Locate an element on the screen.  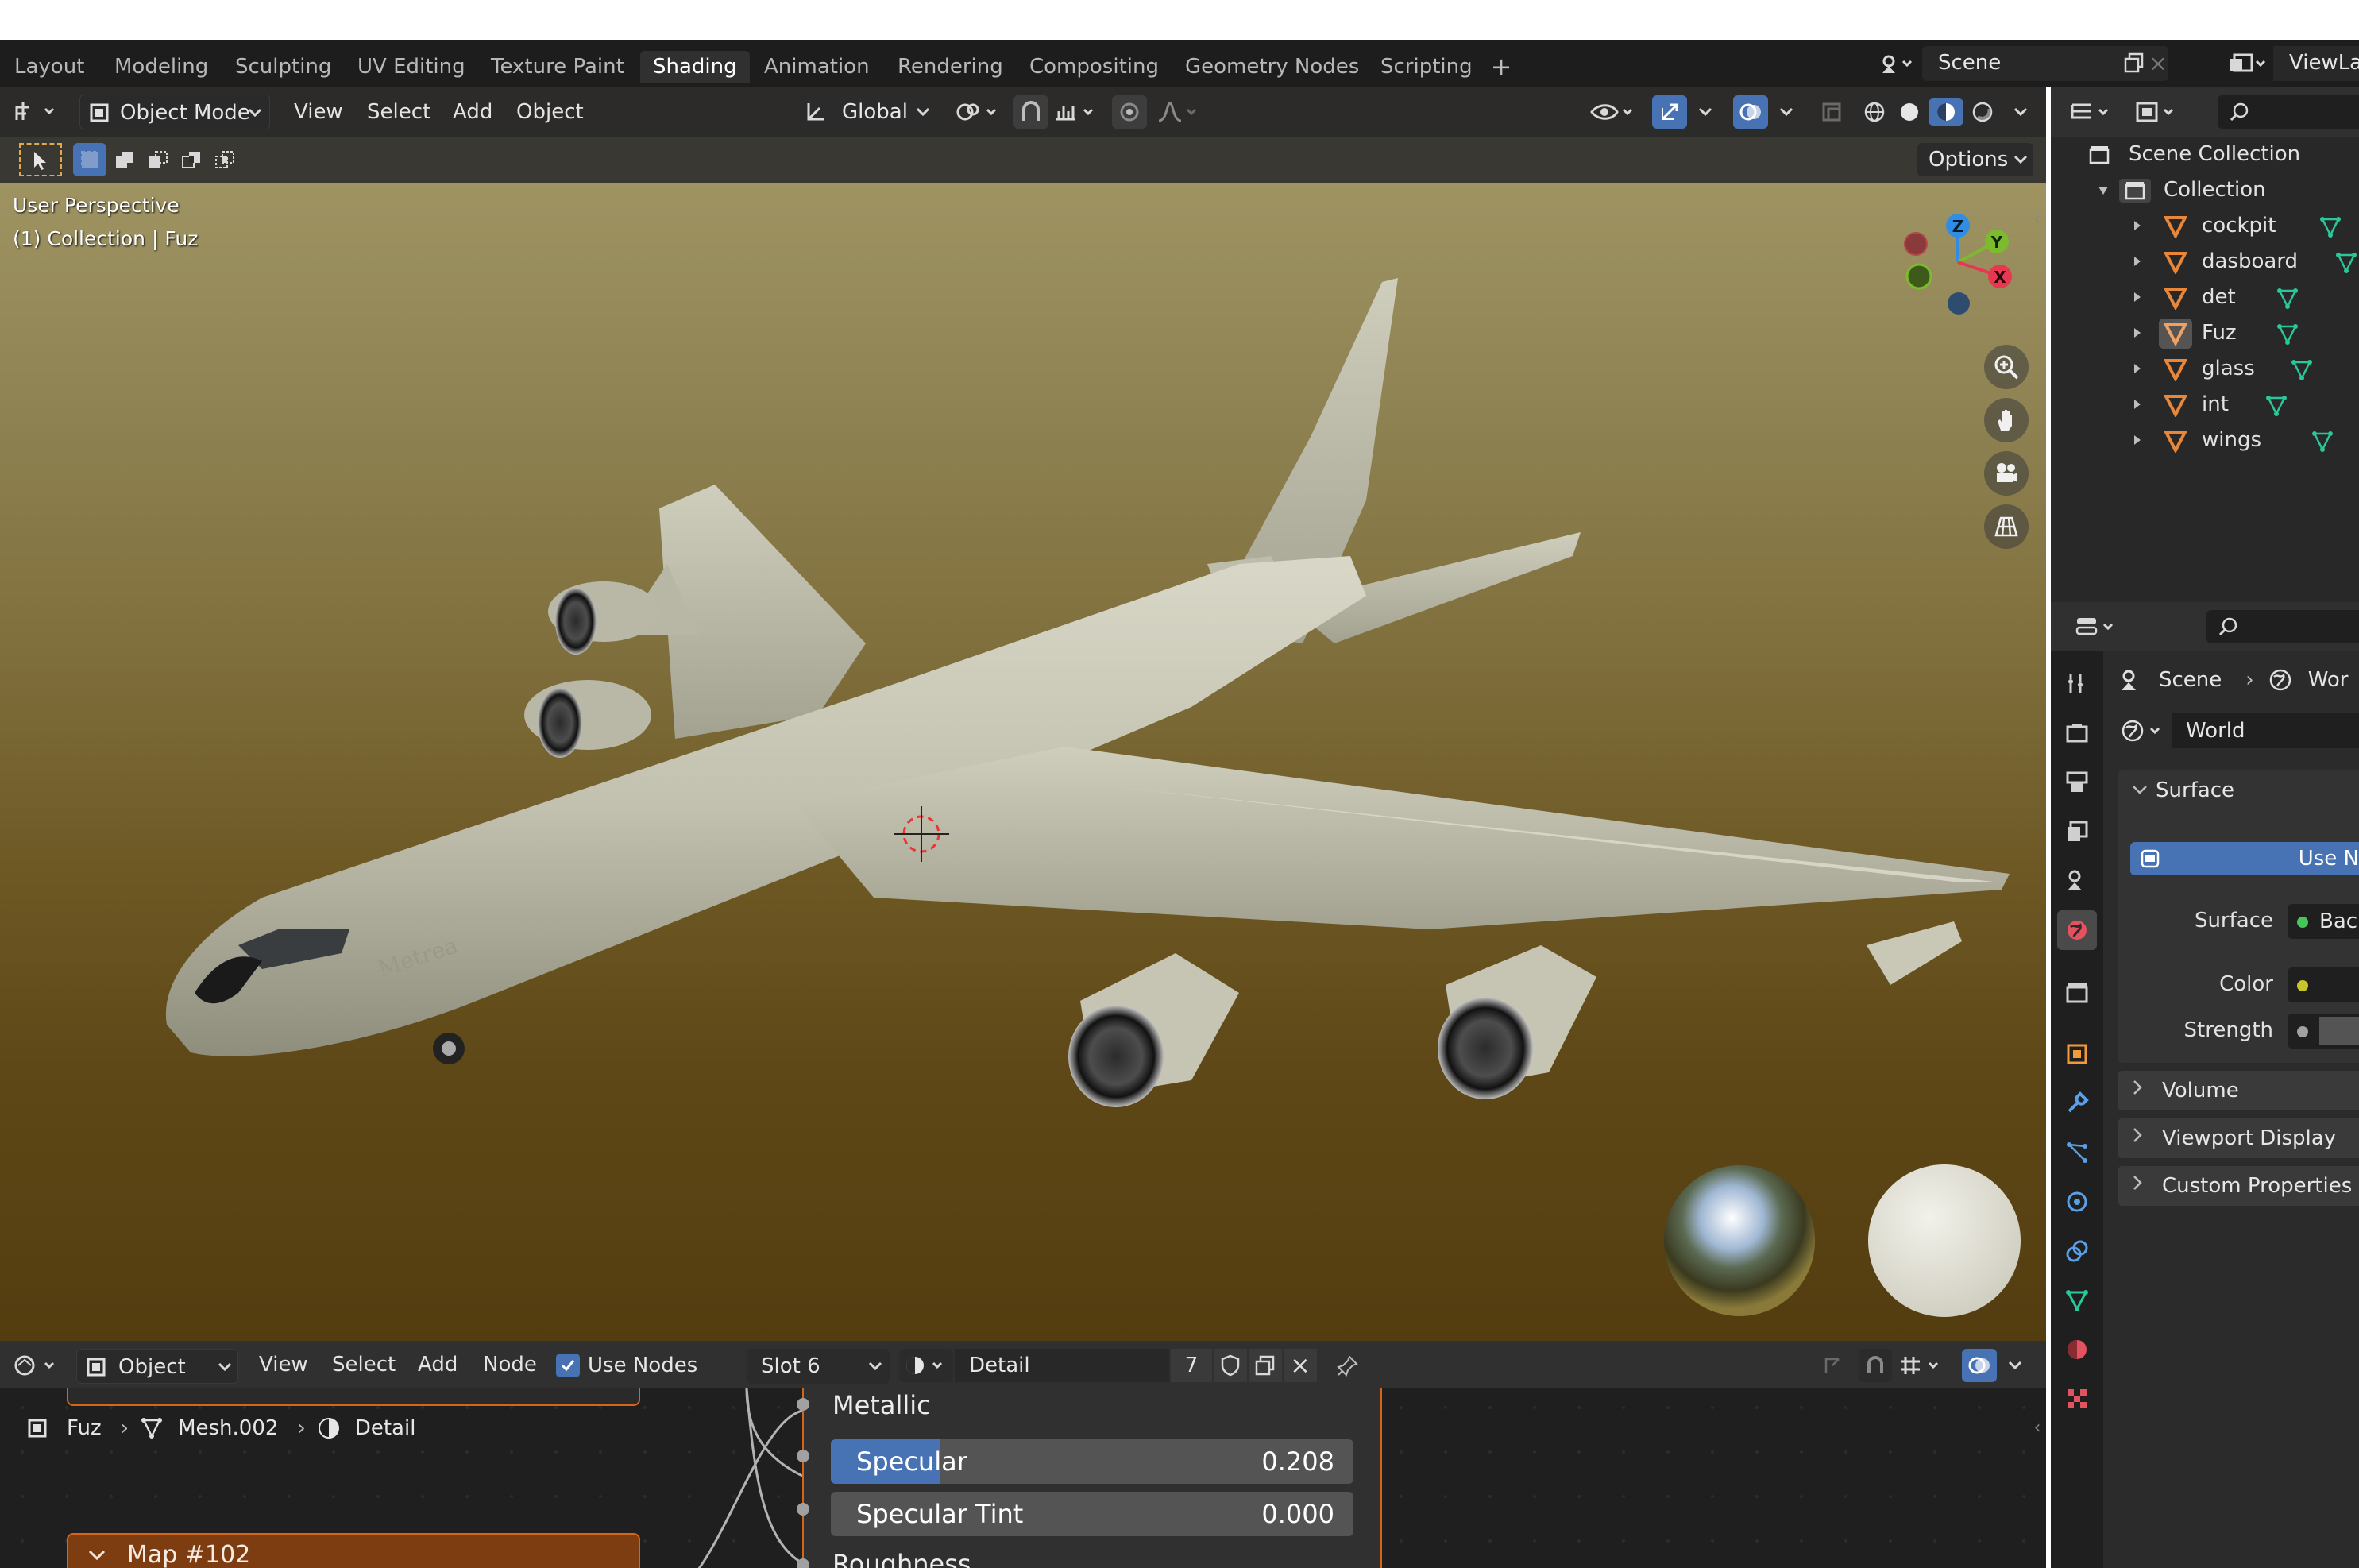
tab-uv-editing: UV Editing is located at coordinates (411, 67).